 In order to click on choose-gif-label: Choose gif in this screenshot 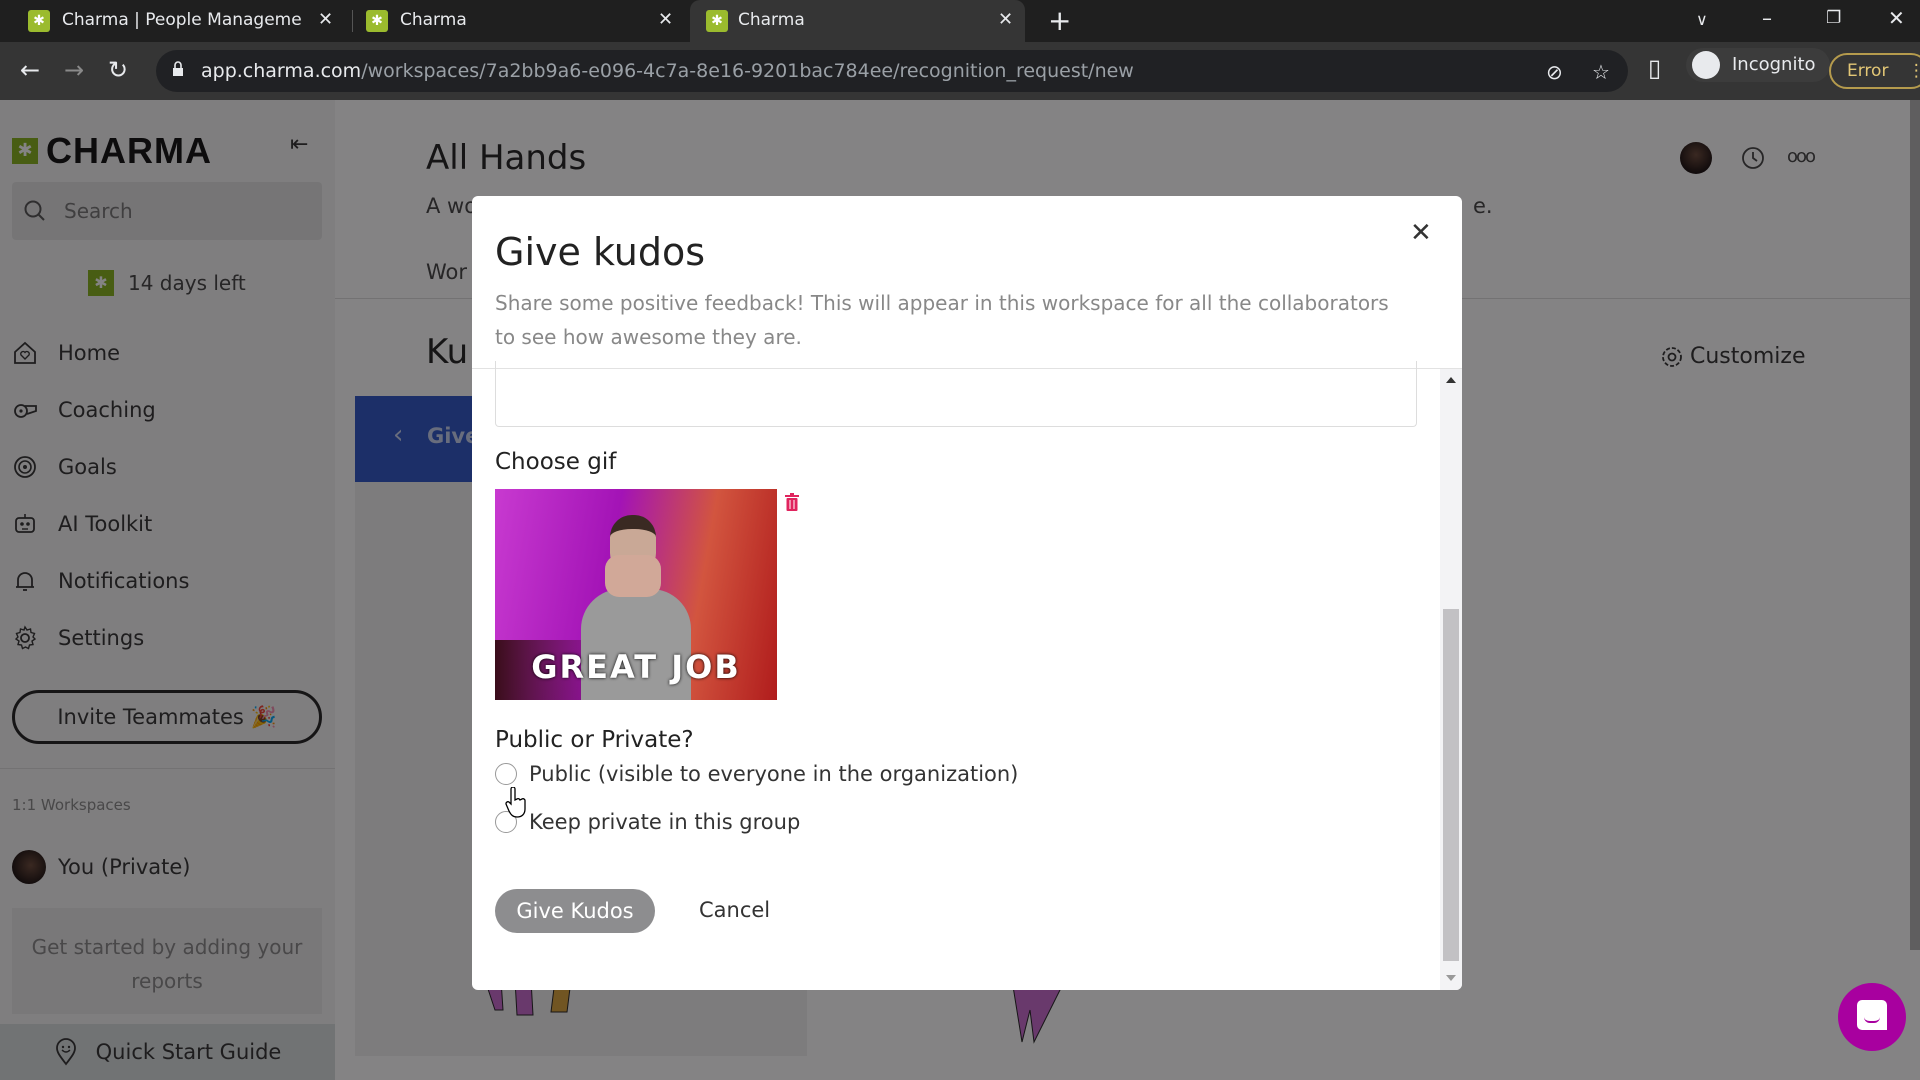, I will do `click(556, 462)`.